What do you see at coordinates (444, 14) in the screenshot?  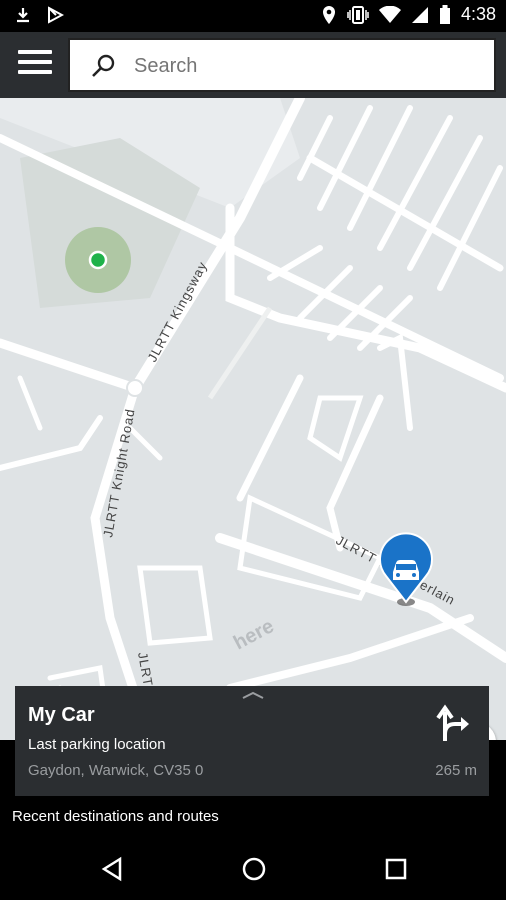 I see `battery-icon` at bounding box center [444, 14].